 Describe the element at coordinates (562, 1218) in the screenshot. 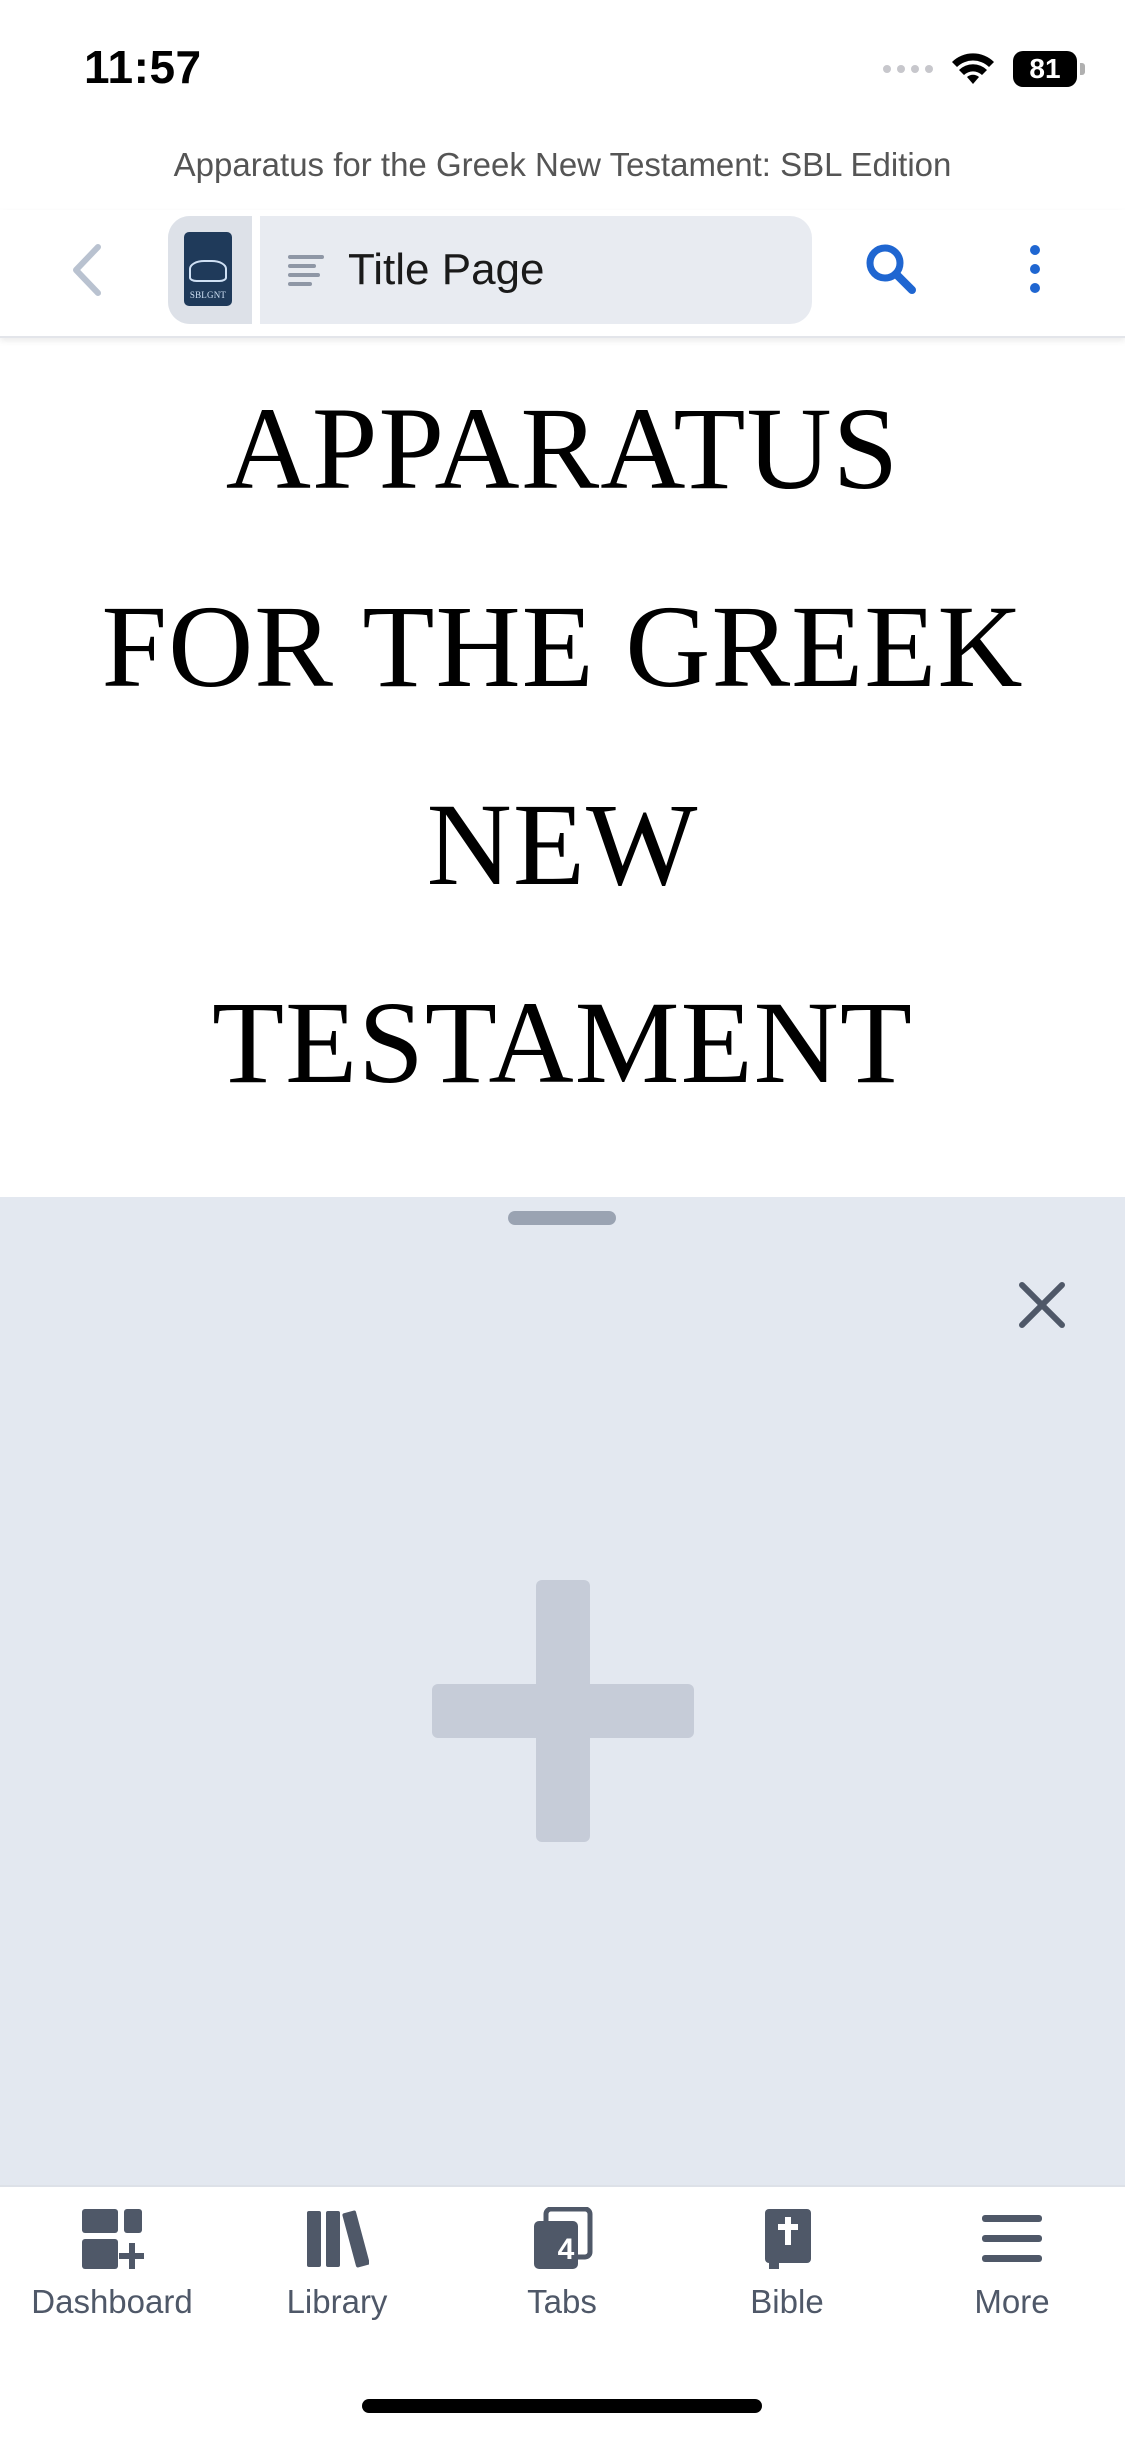

I see `drag-handle` at that location.